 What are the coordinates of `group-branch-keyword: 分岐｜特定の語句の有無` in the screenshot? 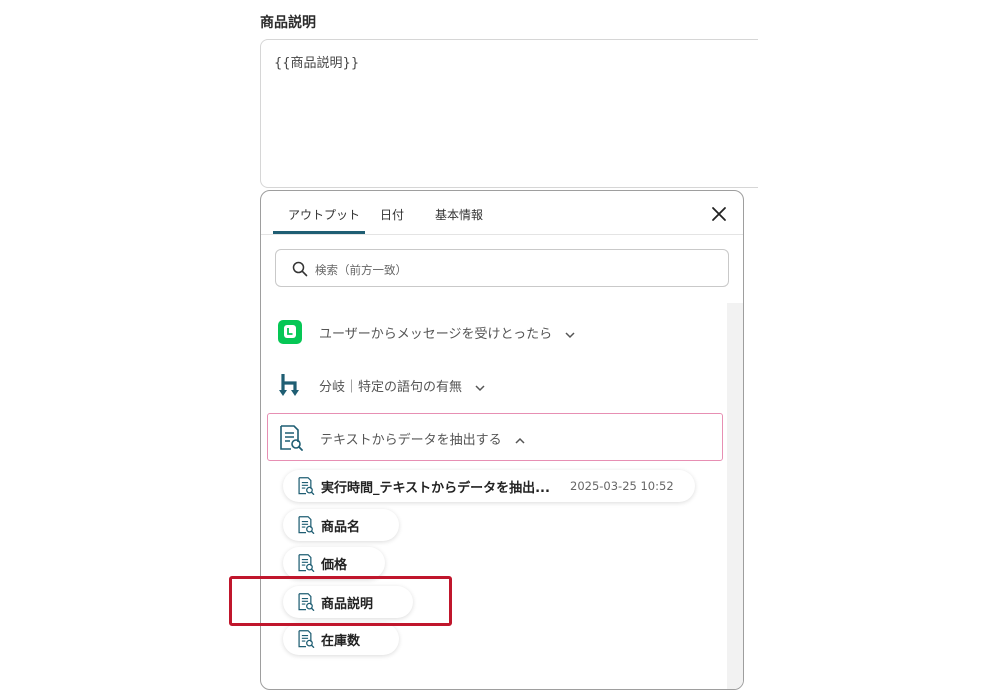 It's located at (495, 385).